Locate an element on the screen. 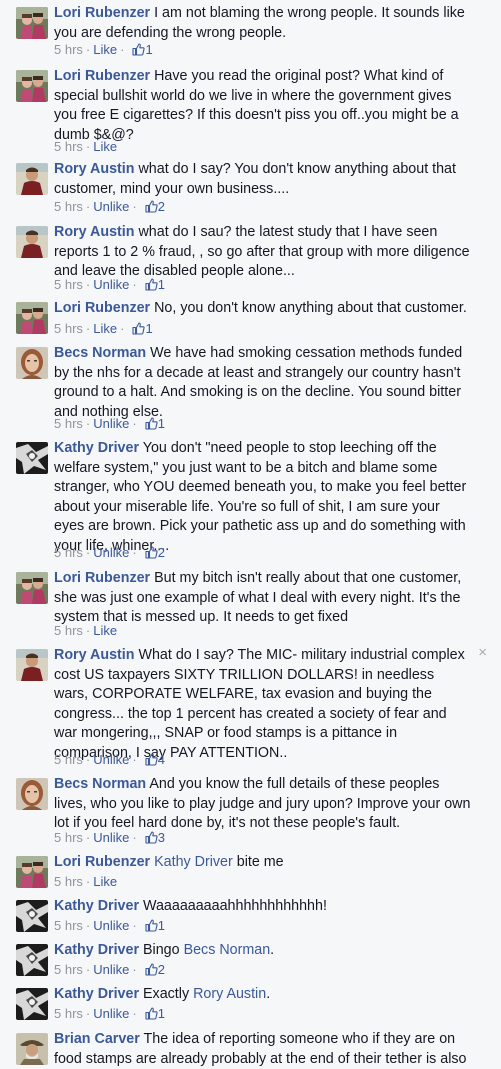 Image resolution: width=501 pixels, height=1069 pixels. like-count: 4 is located at coordinates (152, 759).